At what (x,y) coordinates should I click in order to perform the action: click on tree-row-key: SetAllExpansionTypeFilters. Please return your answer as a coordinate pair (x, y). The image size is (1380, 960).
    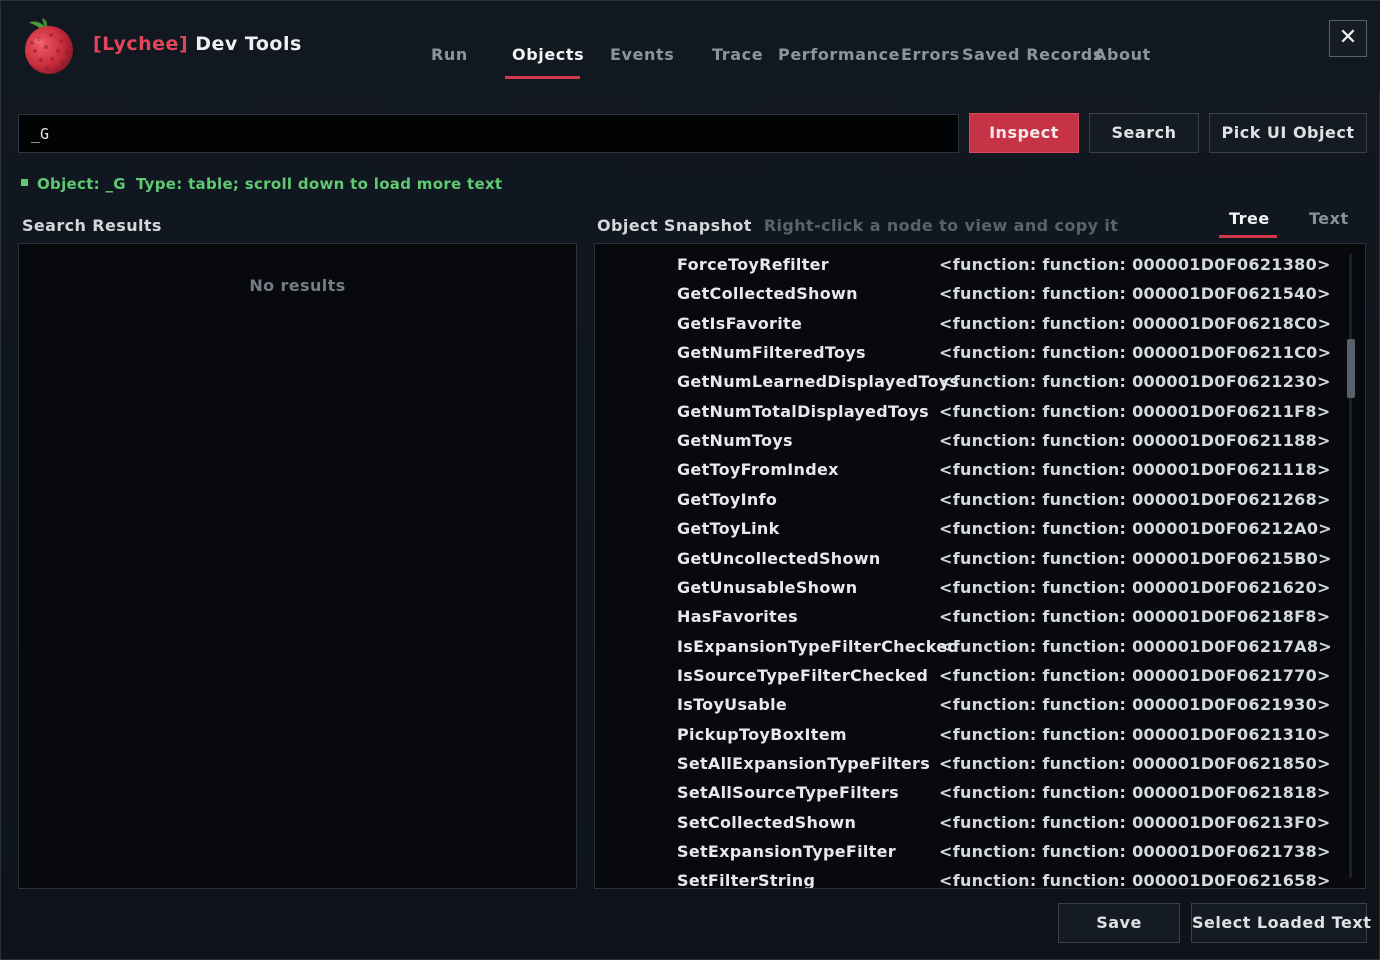
    Looking at the image, I should click on (804, 763).